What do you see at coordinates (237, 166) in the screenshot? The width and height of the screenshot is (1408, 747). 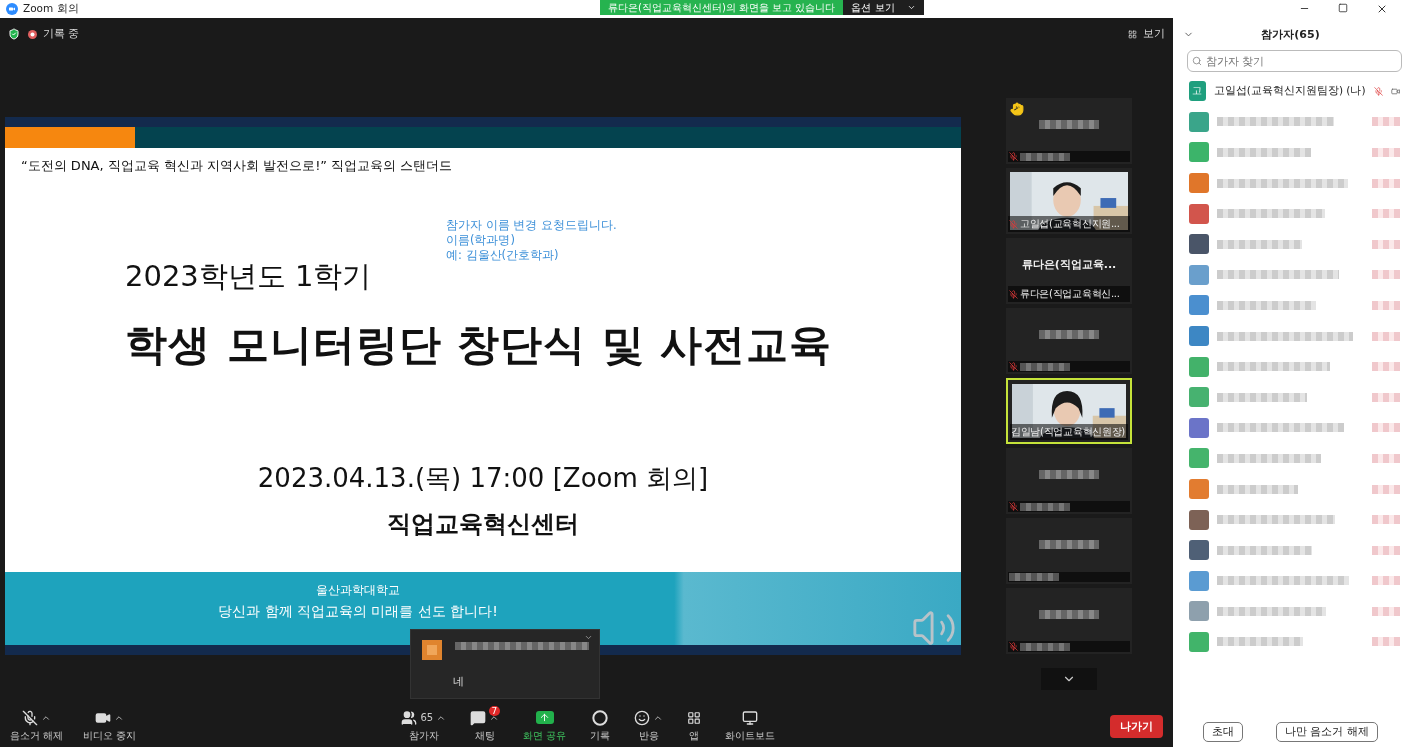 I see `slide-tagline: “도전의 DNA, 직업교육 혁신과 지역사회 발전으로!” 직업교육의 스탠더드` at bounding box center [237, 166].